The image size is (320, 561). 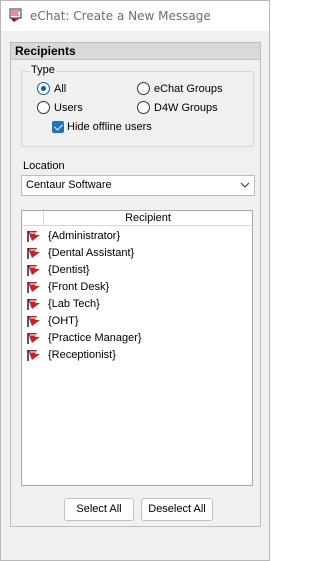 What do you see at coordinates (245, 185) in the screenshot?
I see `chevron-down-icon` at bounding box center [245, 185].